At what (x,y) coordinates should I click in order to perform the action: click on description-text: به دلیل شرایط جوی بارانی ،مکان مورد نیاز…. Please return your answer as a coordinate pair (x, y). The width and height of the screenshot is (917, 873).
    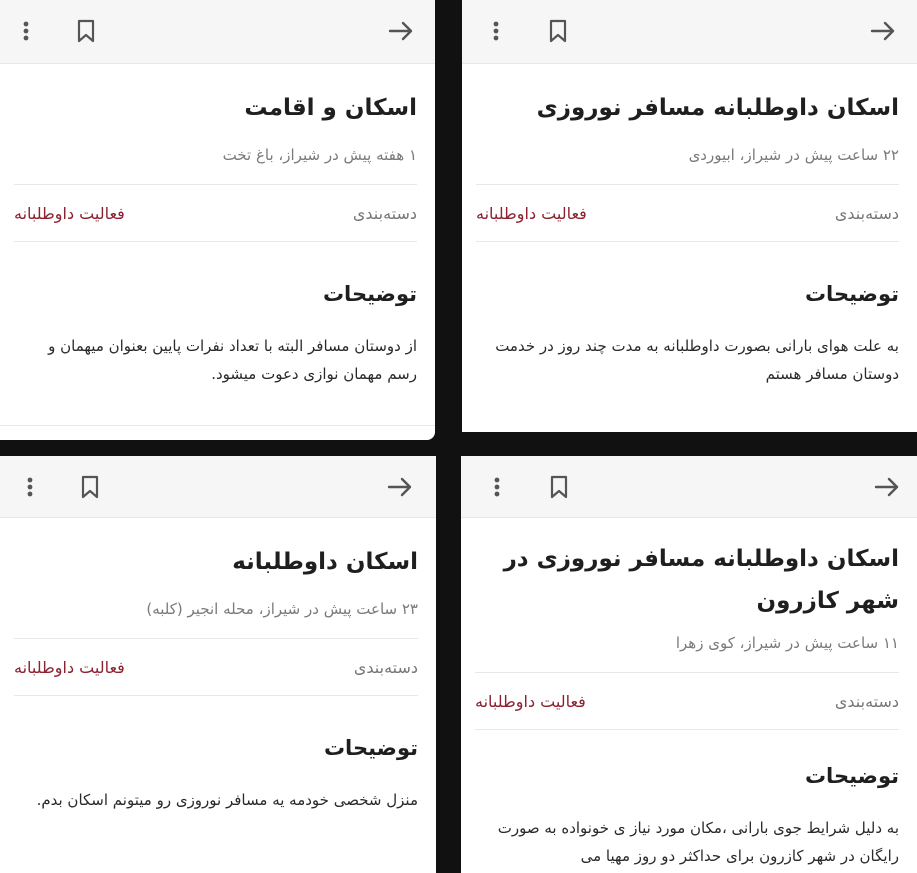
    Looking at the image, I should click on (698, 842).